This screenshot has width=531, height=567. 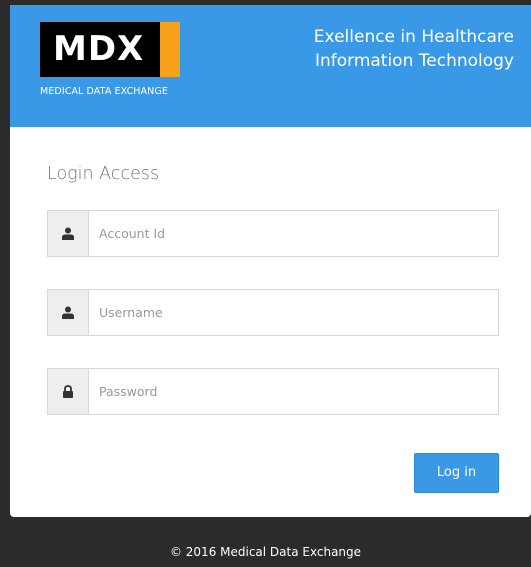 What do you see at coordinates (413, 37) in the screenshot?
I see `tagline-line-1: Exellence in Healthcare` at bounding box center [413, 37].